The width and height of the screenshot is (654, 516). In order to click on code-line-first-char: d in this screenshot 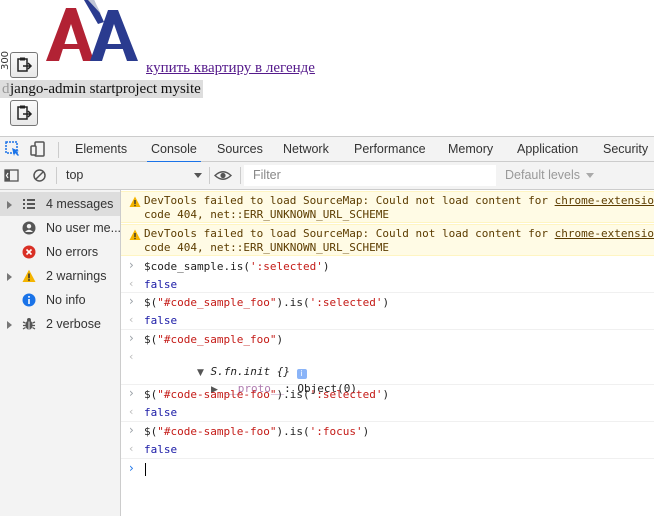, I will do `click(6, 89)`.